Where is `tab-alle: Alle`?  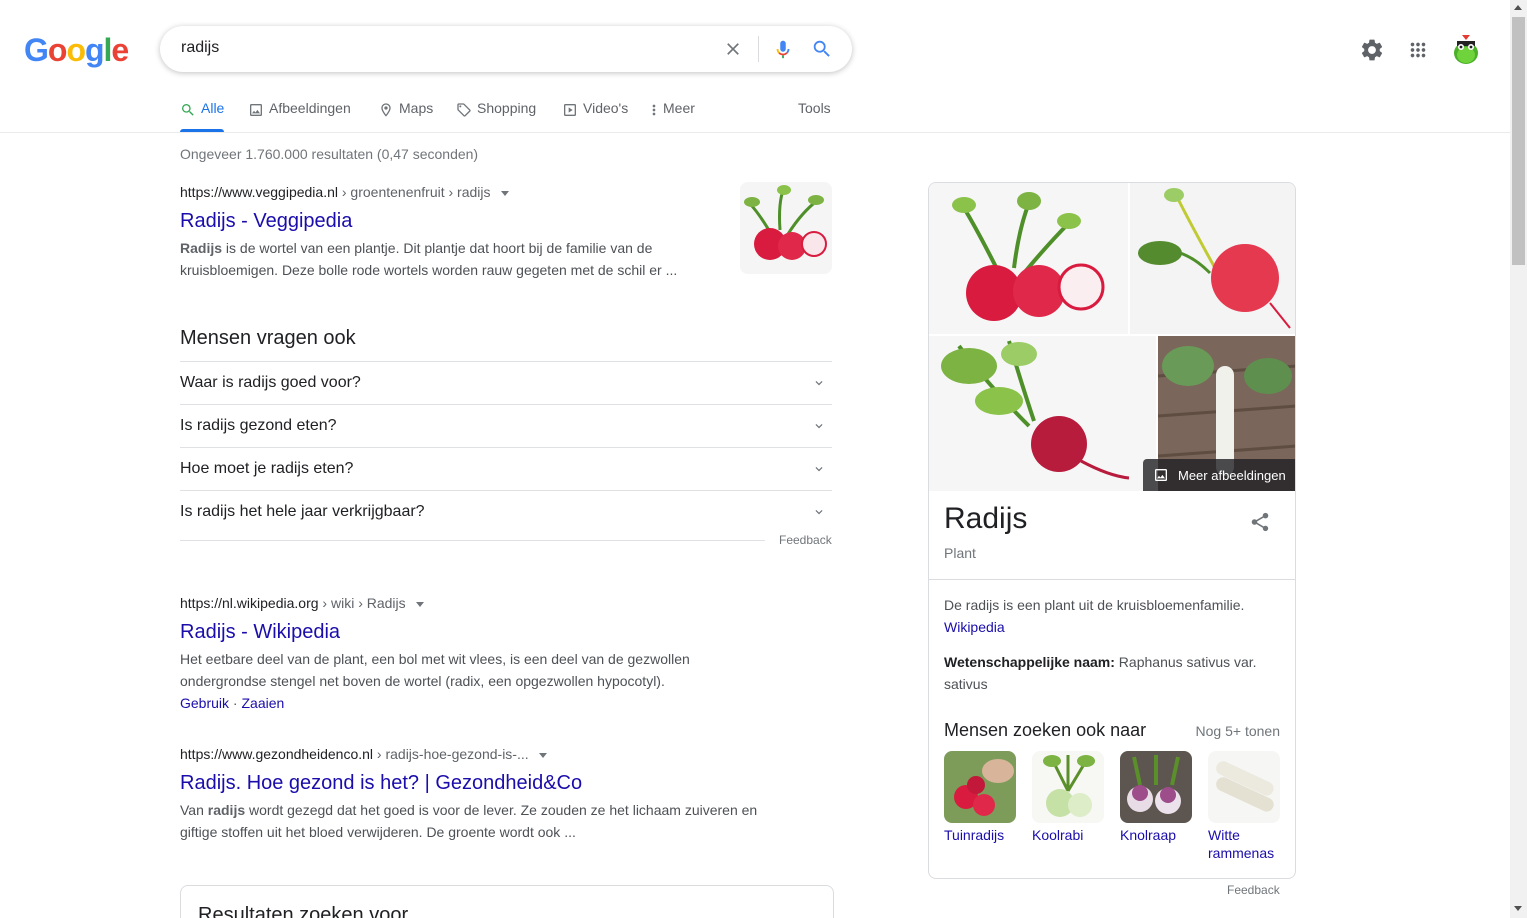 tab-alle: Alle is located at coordinates (202, 116).